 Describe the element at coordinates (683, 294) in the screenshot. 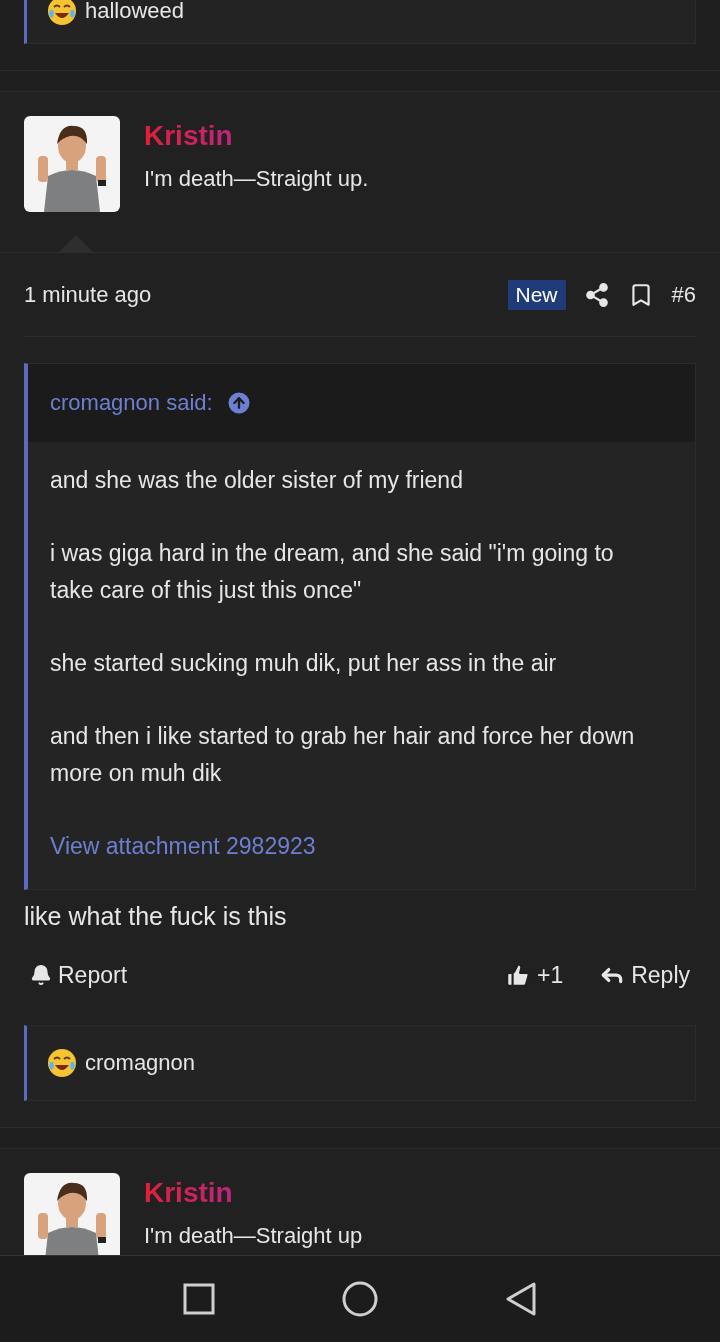

I see `post-number: #6` at that location.